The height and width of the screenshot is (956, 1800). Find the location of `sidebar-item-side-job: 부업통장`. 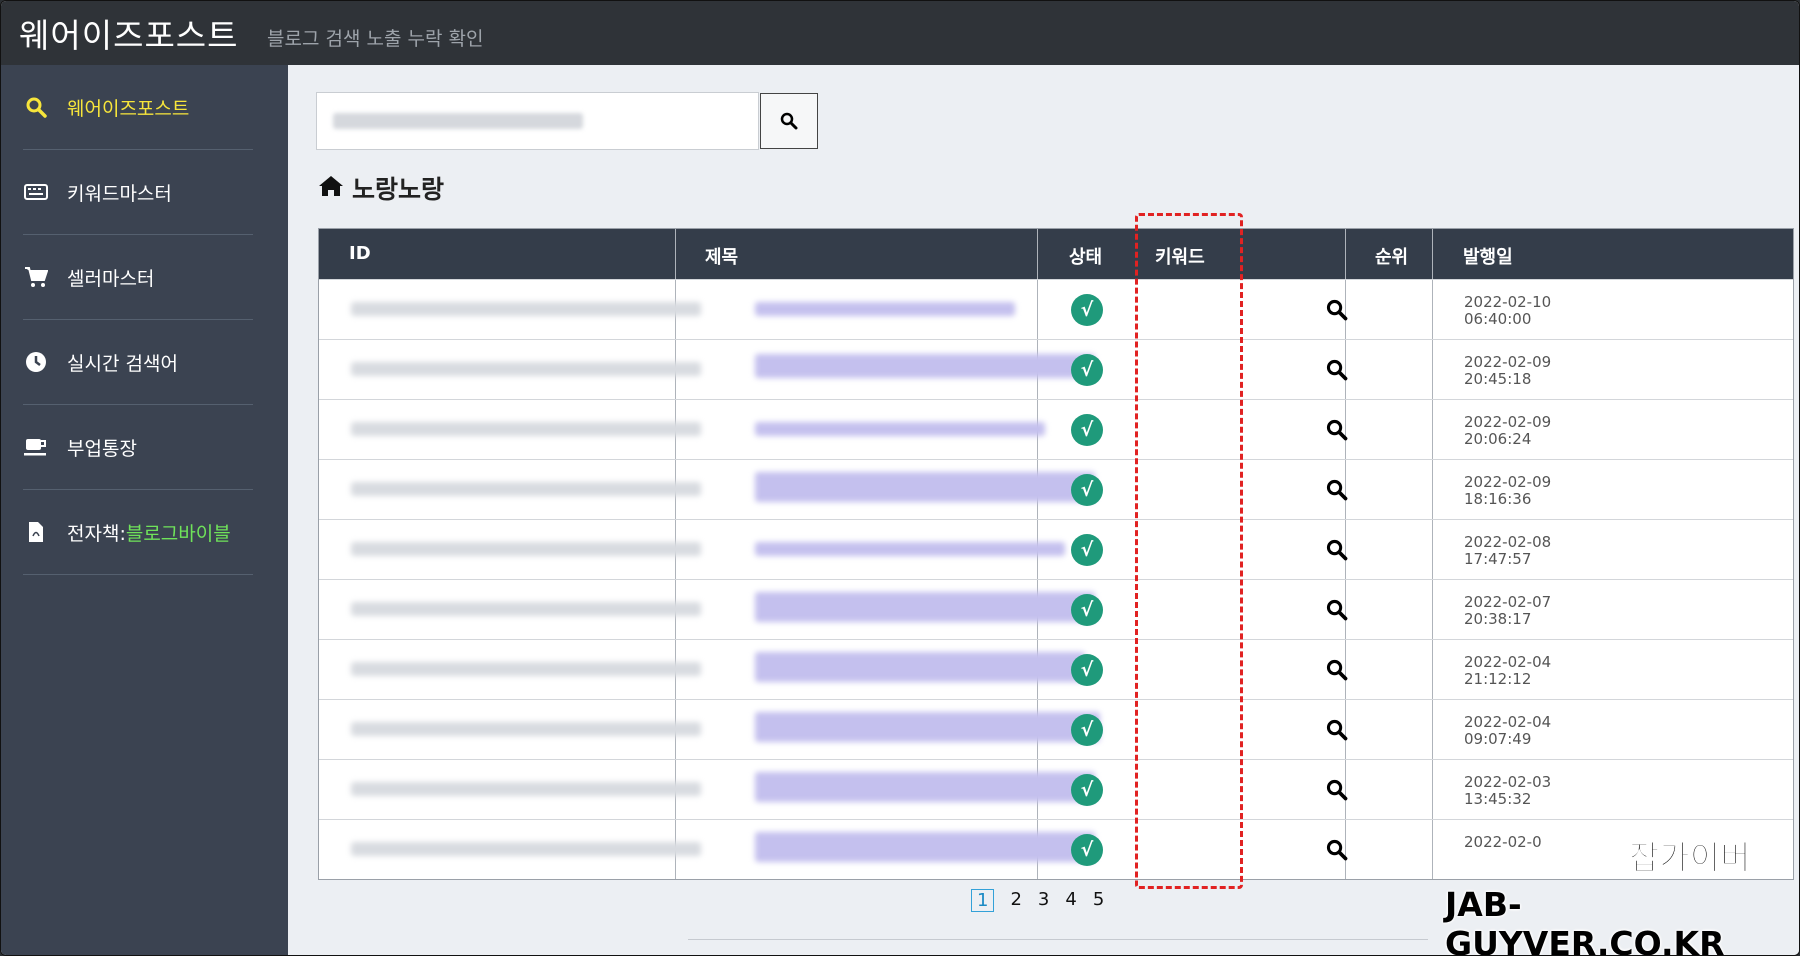

sidebar-item-side-job: 부업통장 is located at coordinates (138, 447).